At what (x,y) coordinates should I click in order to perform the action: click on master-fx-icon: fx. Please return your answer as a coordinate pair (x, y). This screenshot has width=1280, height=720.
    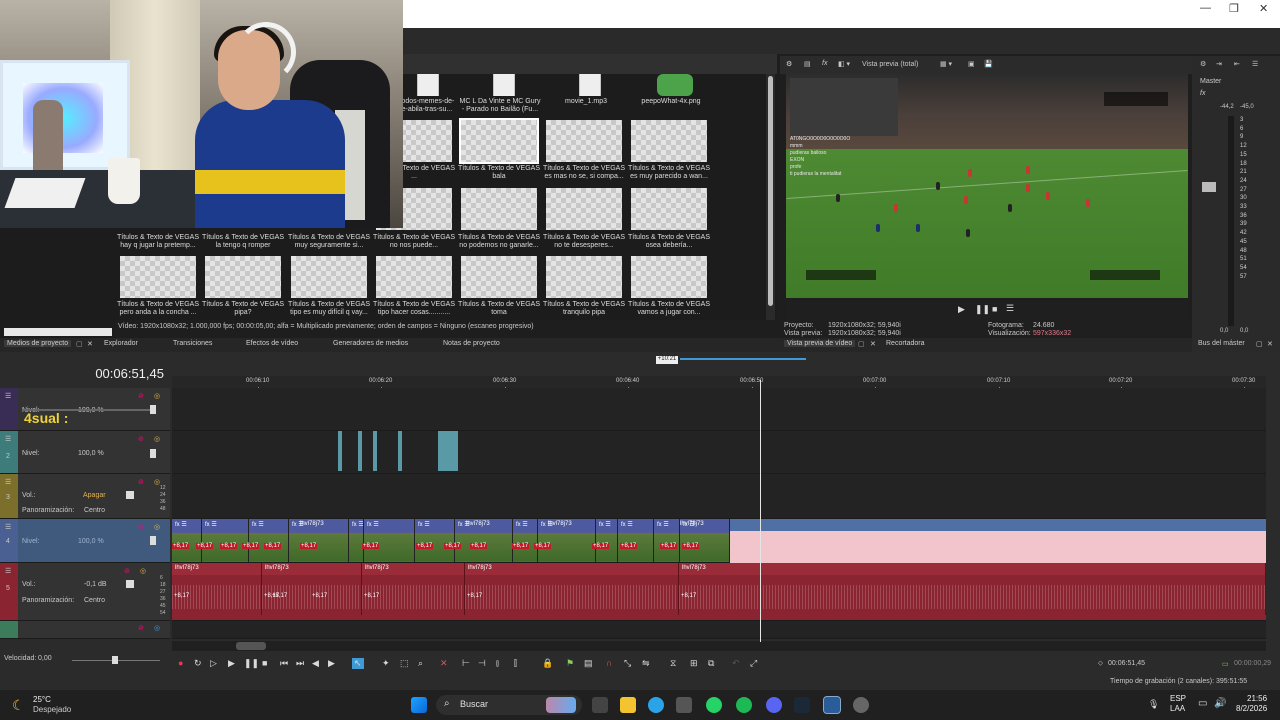
    Looking at the image, I should click on (1202, 93).